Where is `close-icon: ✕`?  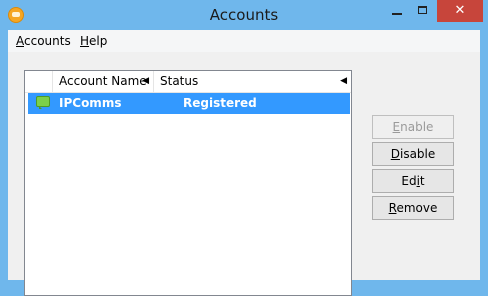 close-icon: ✕ is located at coordinates (460, 10).